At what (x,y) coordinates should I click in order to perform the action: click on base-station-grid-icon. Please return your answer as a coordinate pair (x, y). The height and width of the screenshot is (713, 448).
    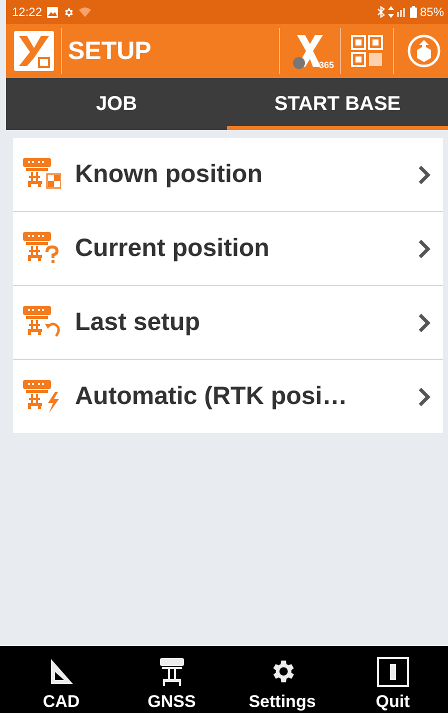
    Looking at the image, I should click on (42, 174).